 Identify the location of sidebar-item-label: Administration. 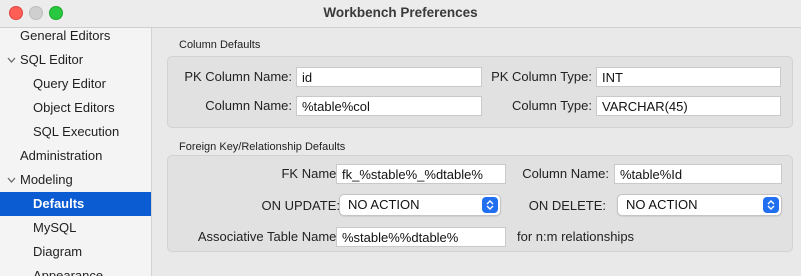
(61, 155).